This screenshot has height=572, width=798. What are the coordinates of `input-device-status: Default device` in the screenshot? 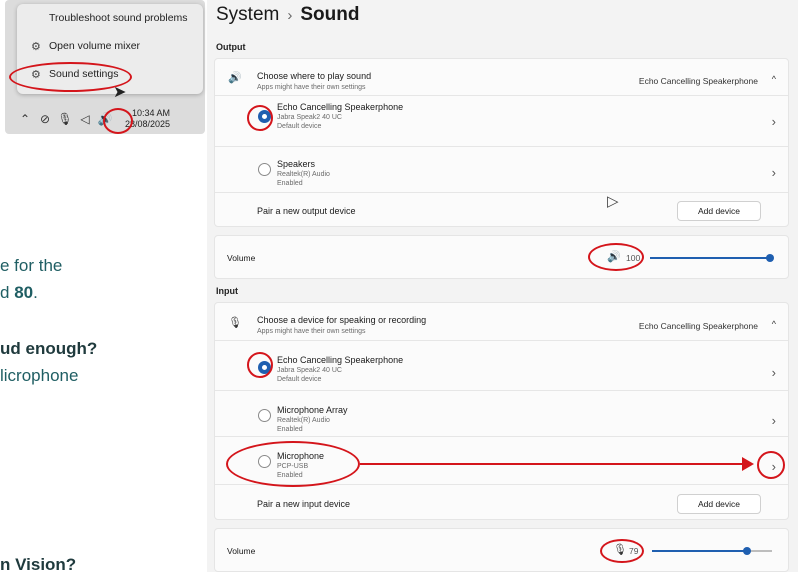 It's located at (299, 379).